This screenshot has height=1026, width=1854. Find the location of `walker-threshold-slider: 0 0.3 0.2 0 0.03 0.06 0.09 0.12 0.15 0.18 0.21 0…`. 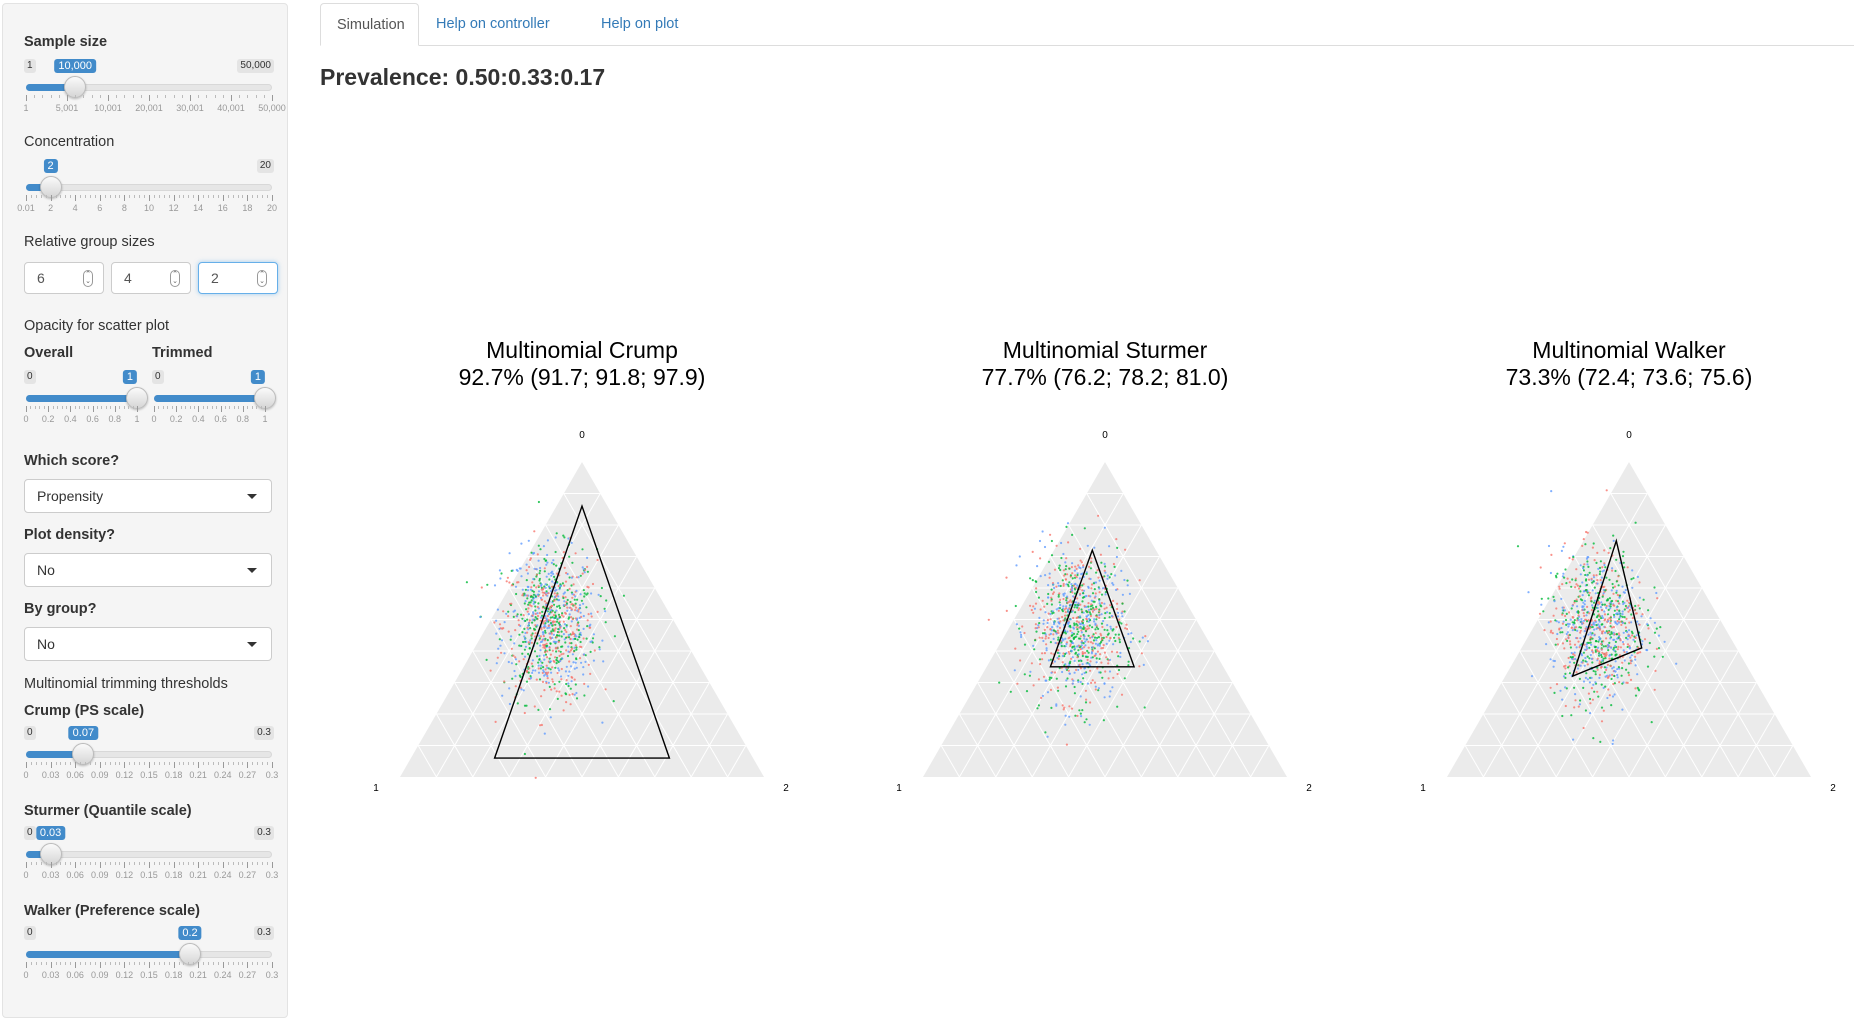

walker-threshold-slider: 0 0.3 0.2 0 0.03 0.06 0.09 0.12 0.15 0.18 0.21 0… is located at coordinates (150, 956).